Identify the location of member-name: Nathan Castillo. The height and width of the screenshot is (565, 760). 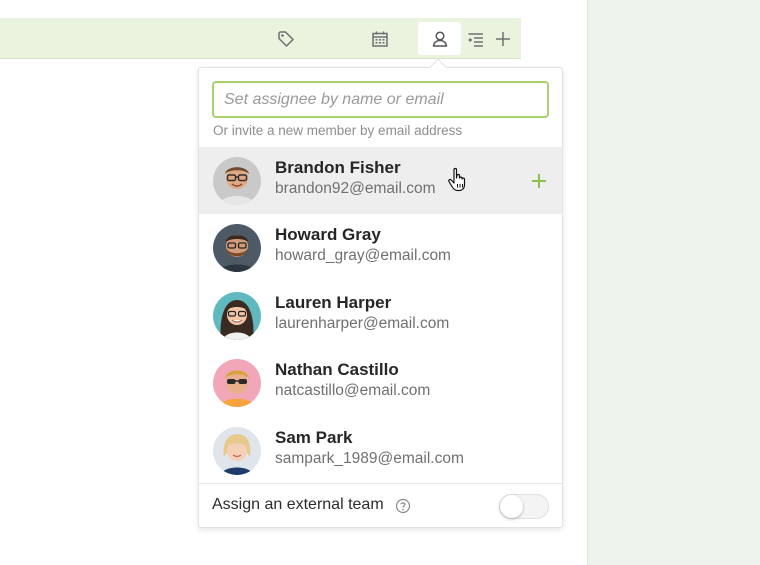
(337, 370).